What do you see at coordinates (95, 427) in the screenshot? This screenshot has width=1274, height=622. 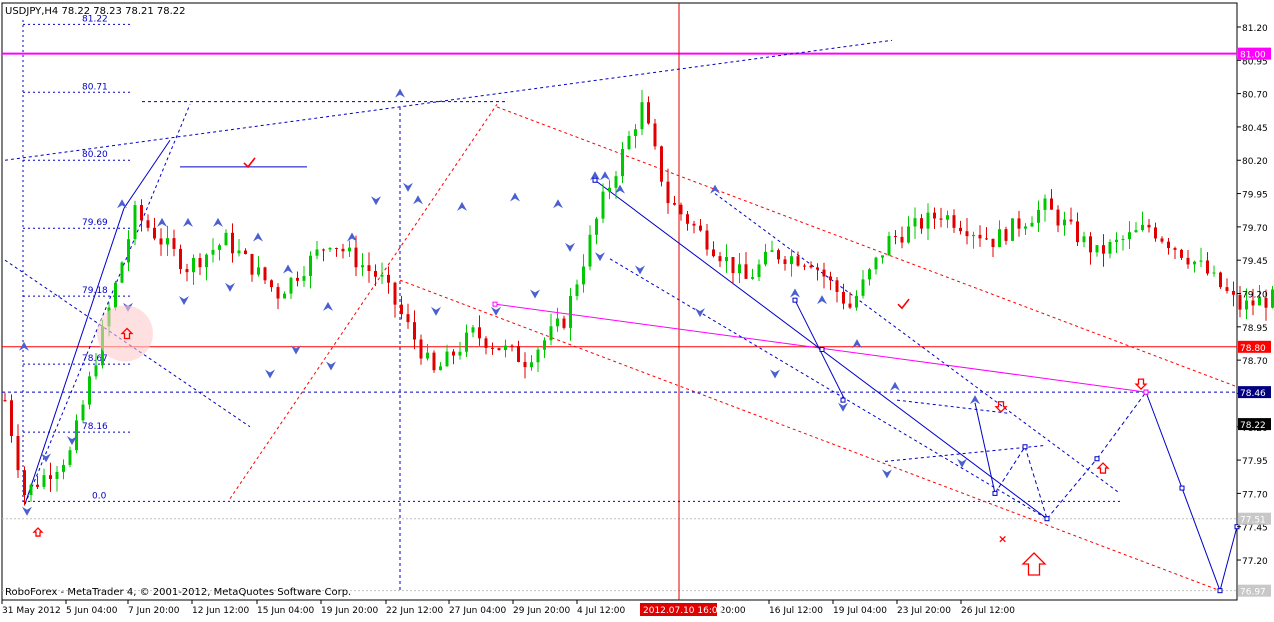 I see `fib-label: 78.16` at bounding box center [95, 427].